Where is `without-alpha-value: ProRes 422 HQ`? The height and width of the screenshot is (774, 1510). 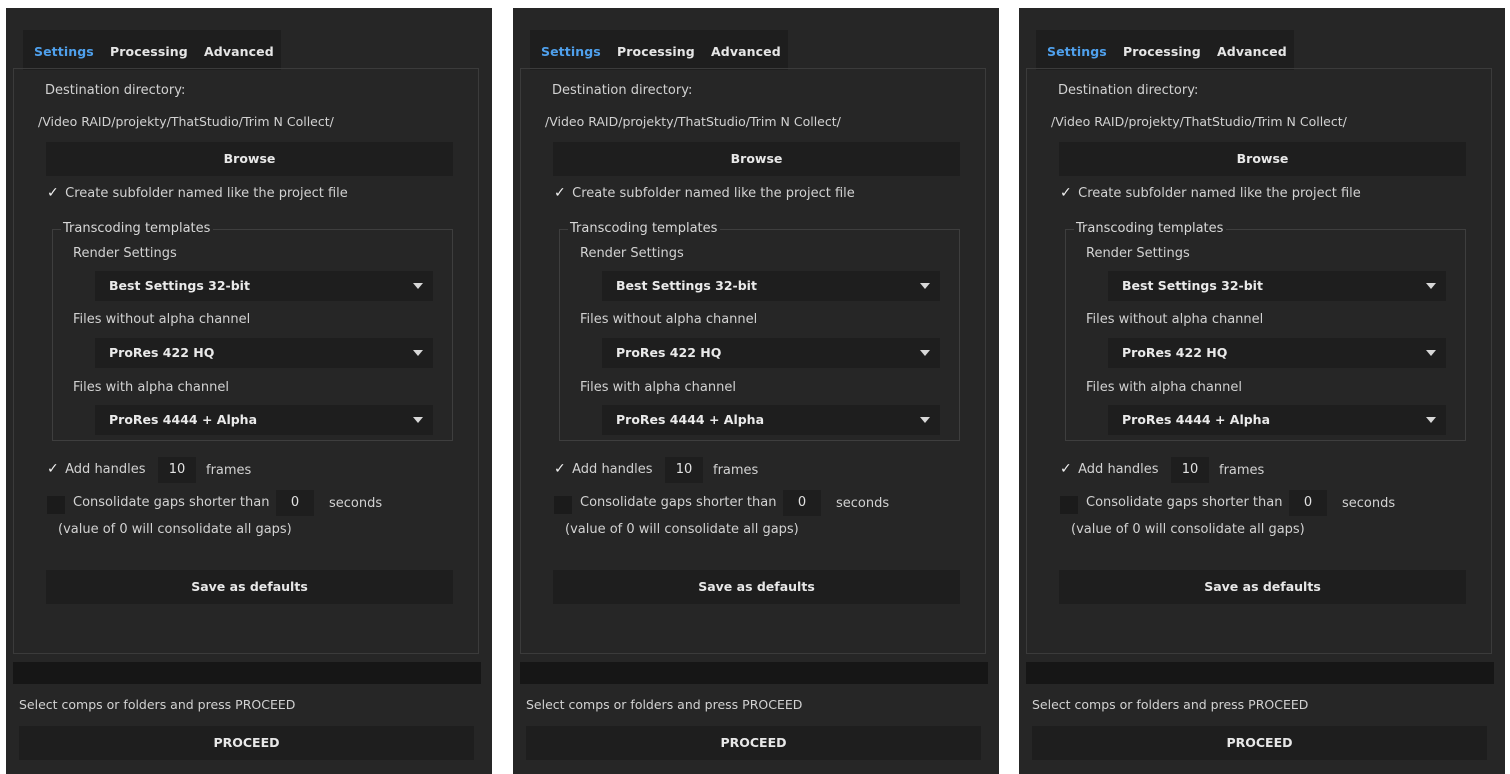 without-alpha-value: ProRes 422 HQ is located at coordinates (162, 352).